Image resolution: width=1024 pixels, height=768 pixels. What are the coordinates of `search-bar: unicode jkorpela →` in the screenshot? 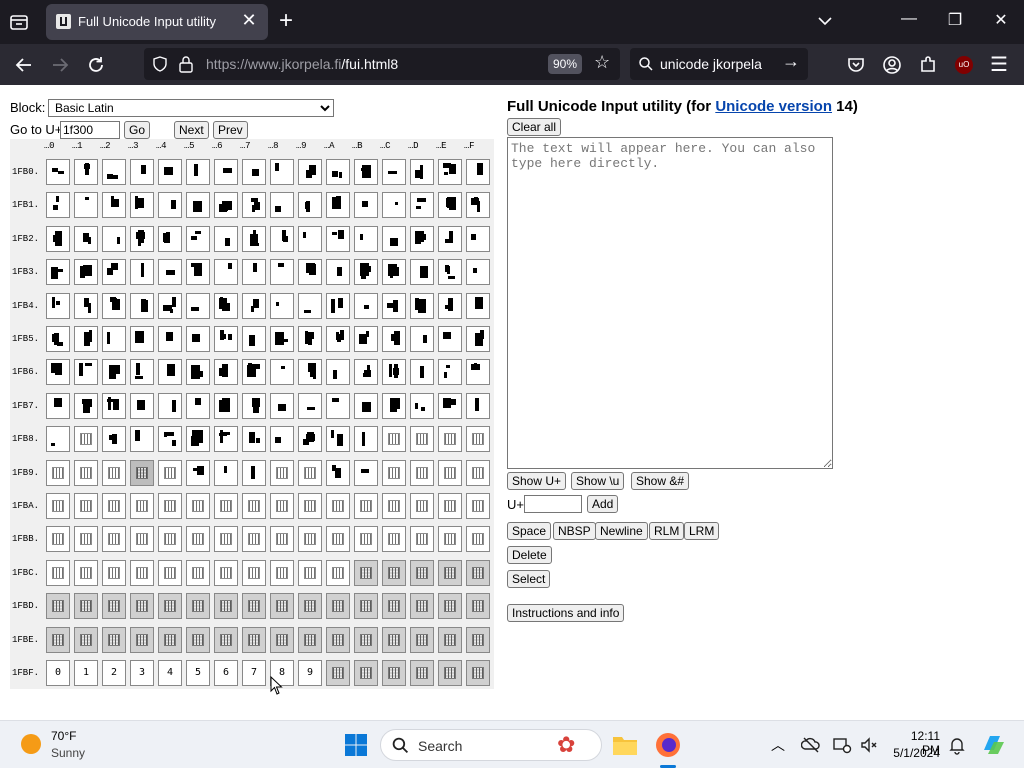 It's located at (719, 64).